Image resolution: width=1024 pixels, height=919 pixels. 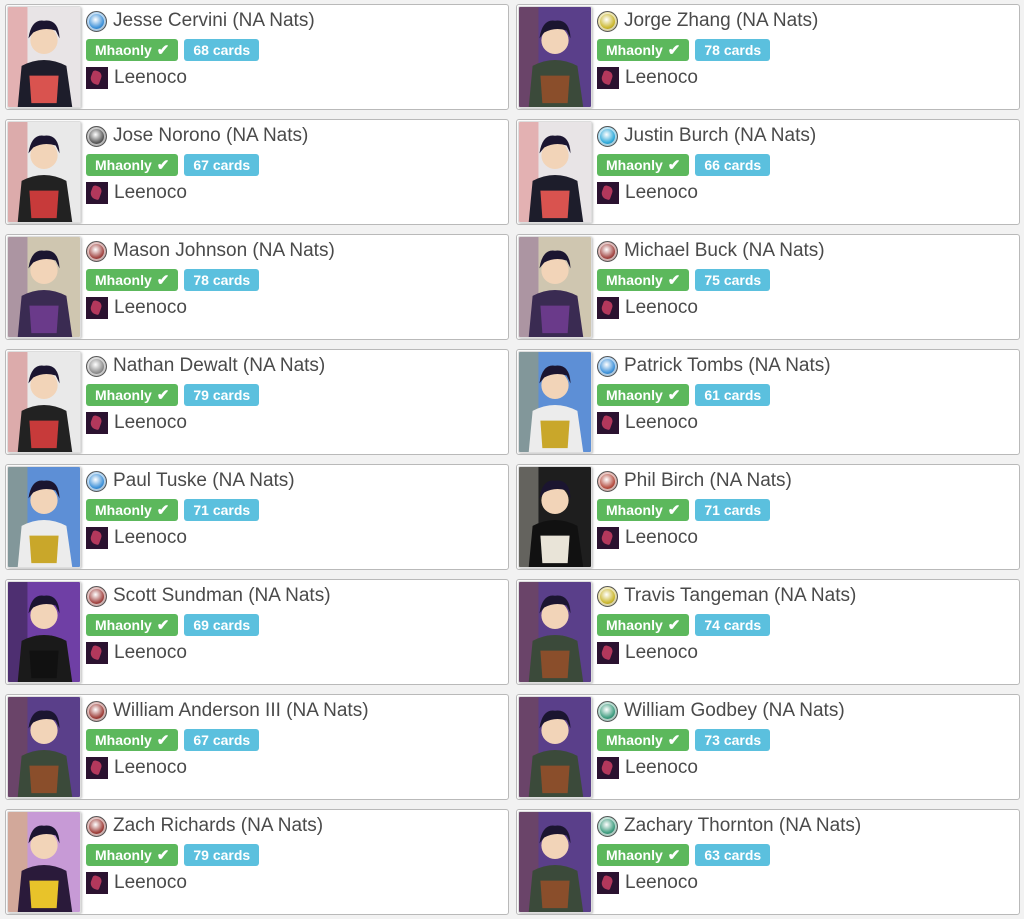 I want to click on player-name: Paul Tuske (NA Nats), so click(x=204, y=481).